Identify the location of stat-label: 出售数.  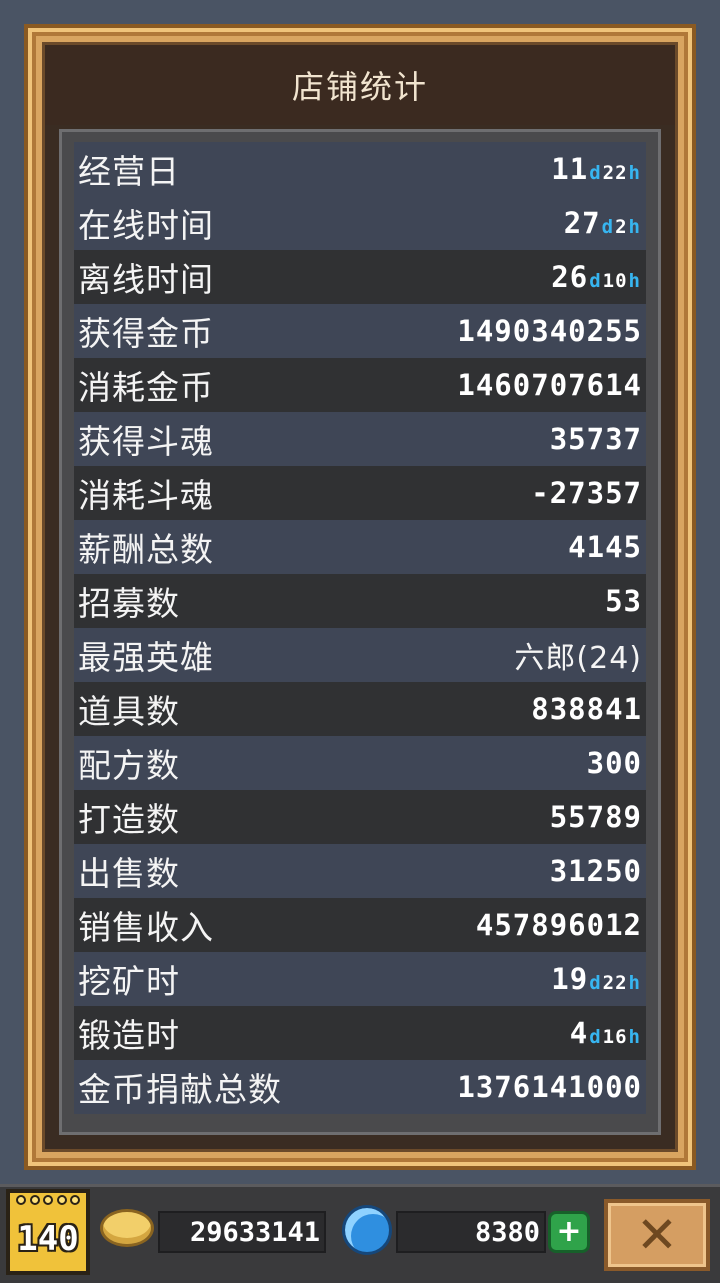
(129, 873).